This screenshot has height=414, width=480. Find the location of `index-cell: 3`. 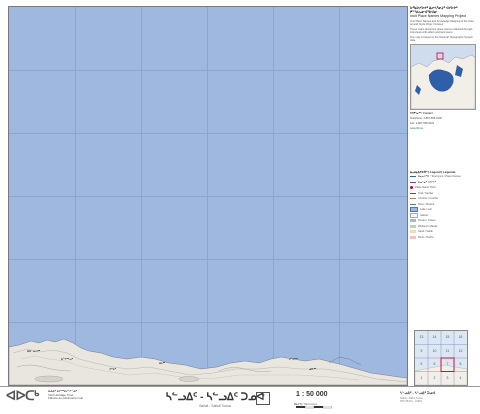

index-cell: 3 is located at coordinates (447, 378).